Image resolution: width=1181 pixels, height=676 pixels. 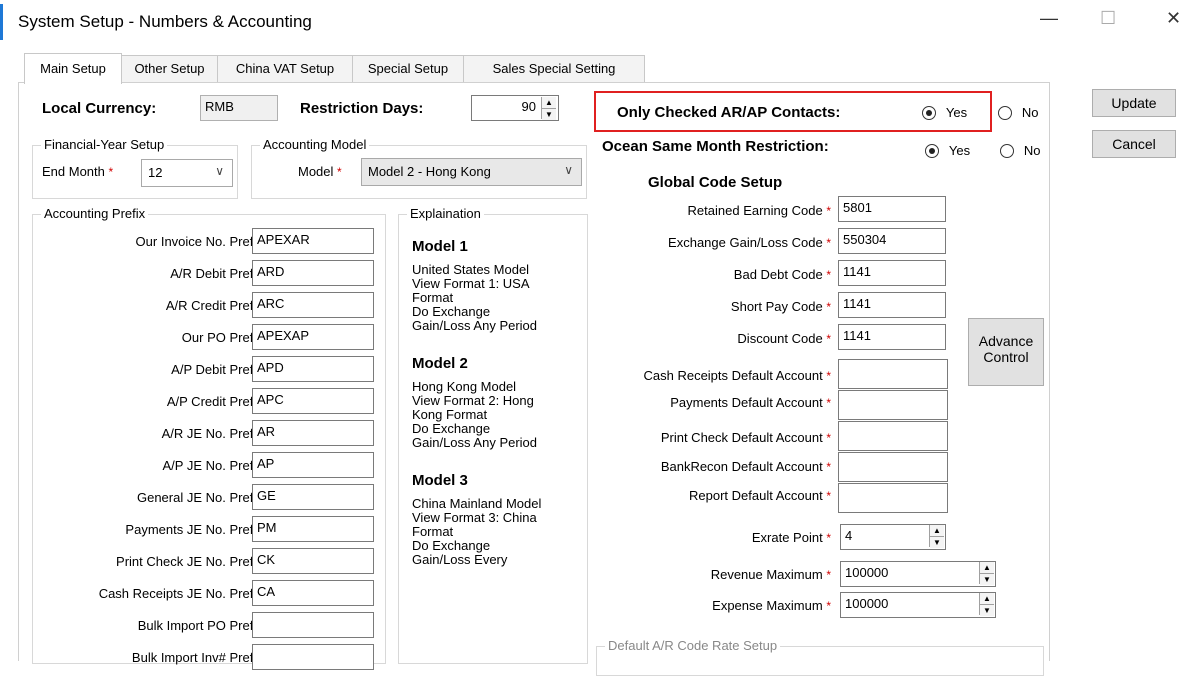 I want to click on minimize-icon: —, so click(x=1049, y=18).